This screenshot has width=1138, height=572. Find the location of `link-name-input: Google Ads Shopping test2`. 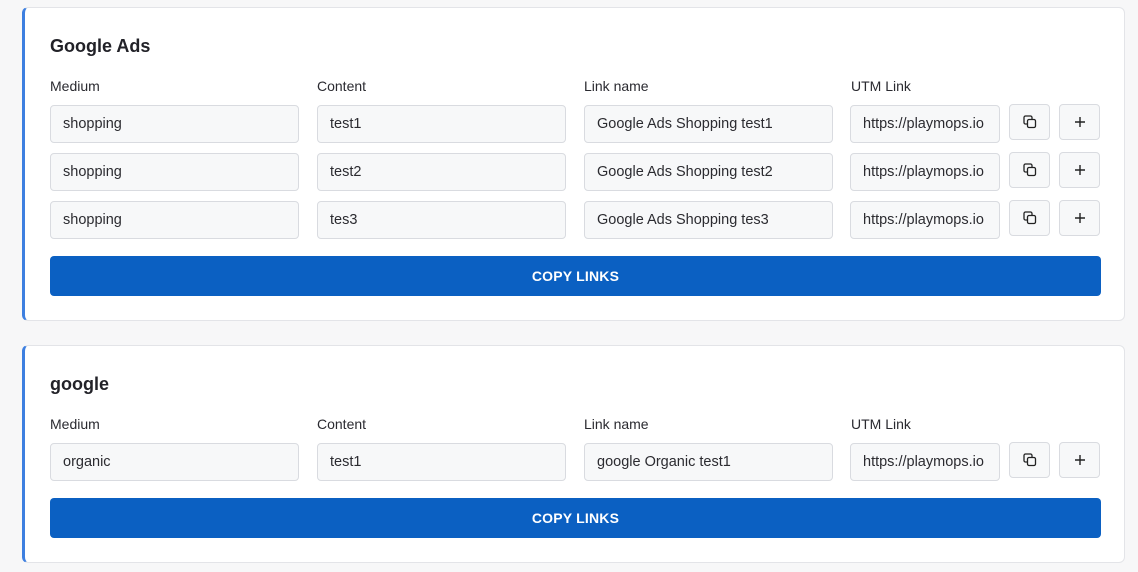

link-name-input: Google Ads Shopping test2 is located at coordinates (708, 172).